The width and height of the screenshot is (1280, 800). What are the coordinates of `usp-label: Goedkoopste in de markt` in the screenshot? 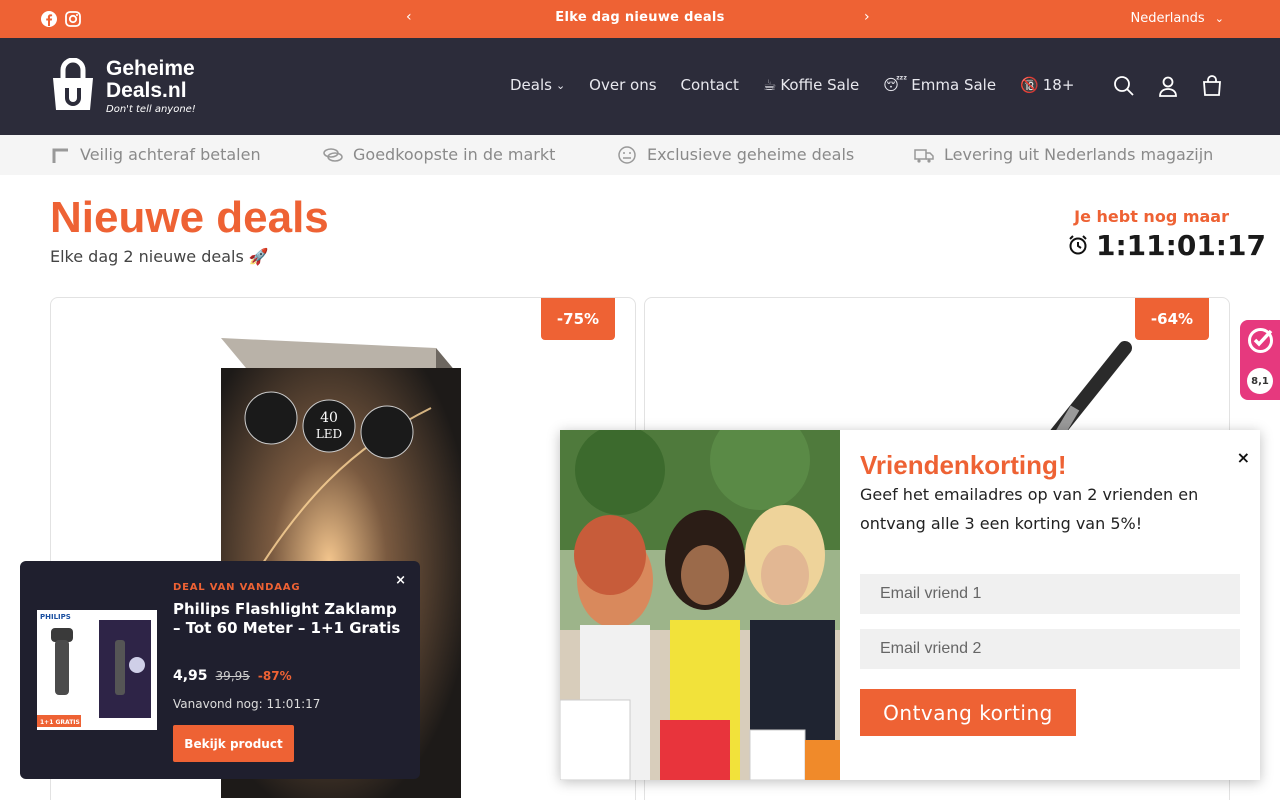 It's located at (454, 154).